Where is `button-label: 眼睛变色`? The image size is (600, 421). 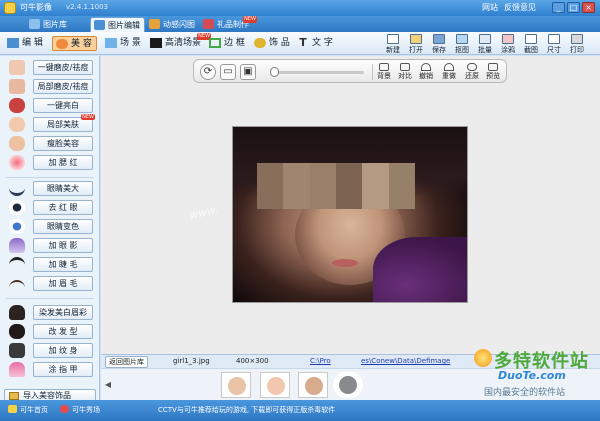
button-label: 眼睛变色 is located at coordinates (63, 226).